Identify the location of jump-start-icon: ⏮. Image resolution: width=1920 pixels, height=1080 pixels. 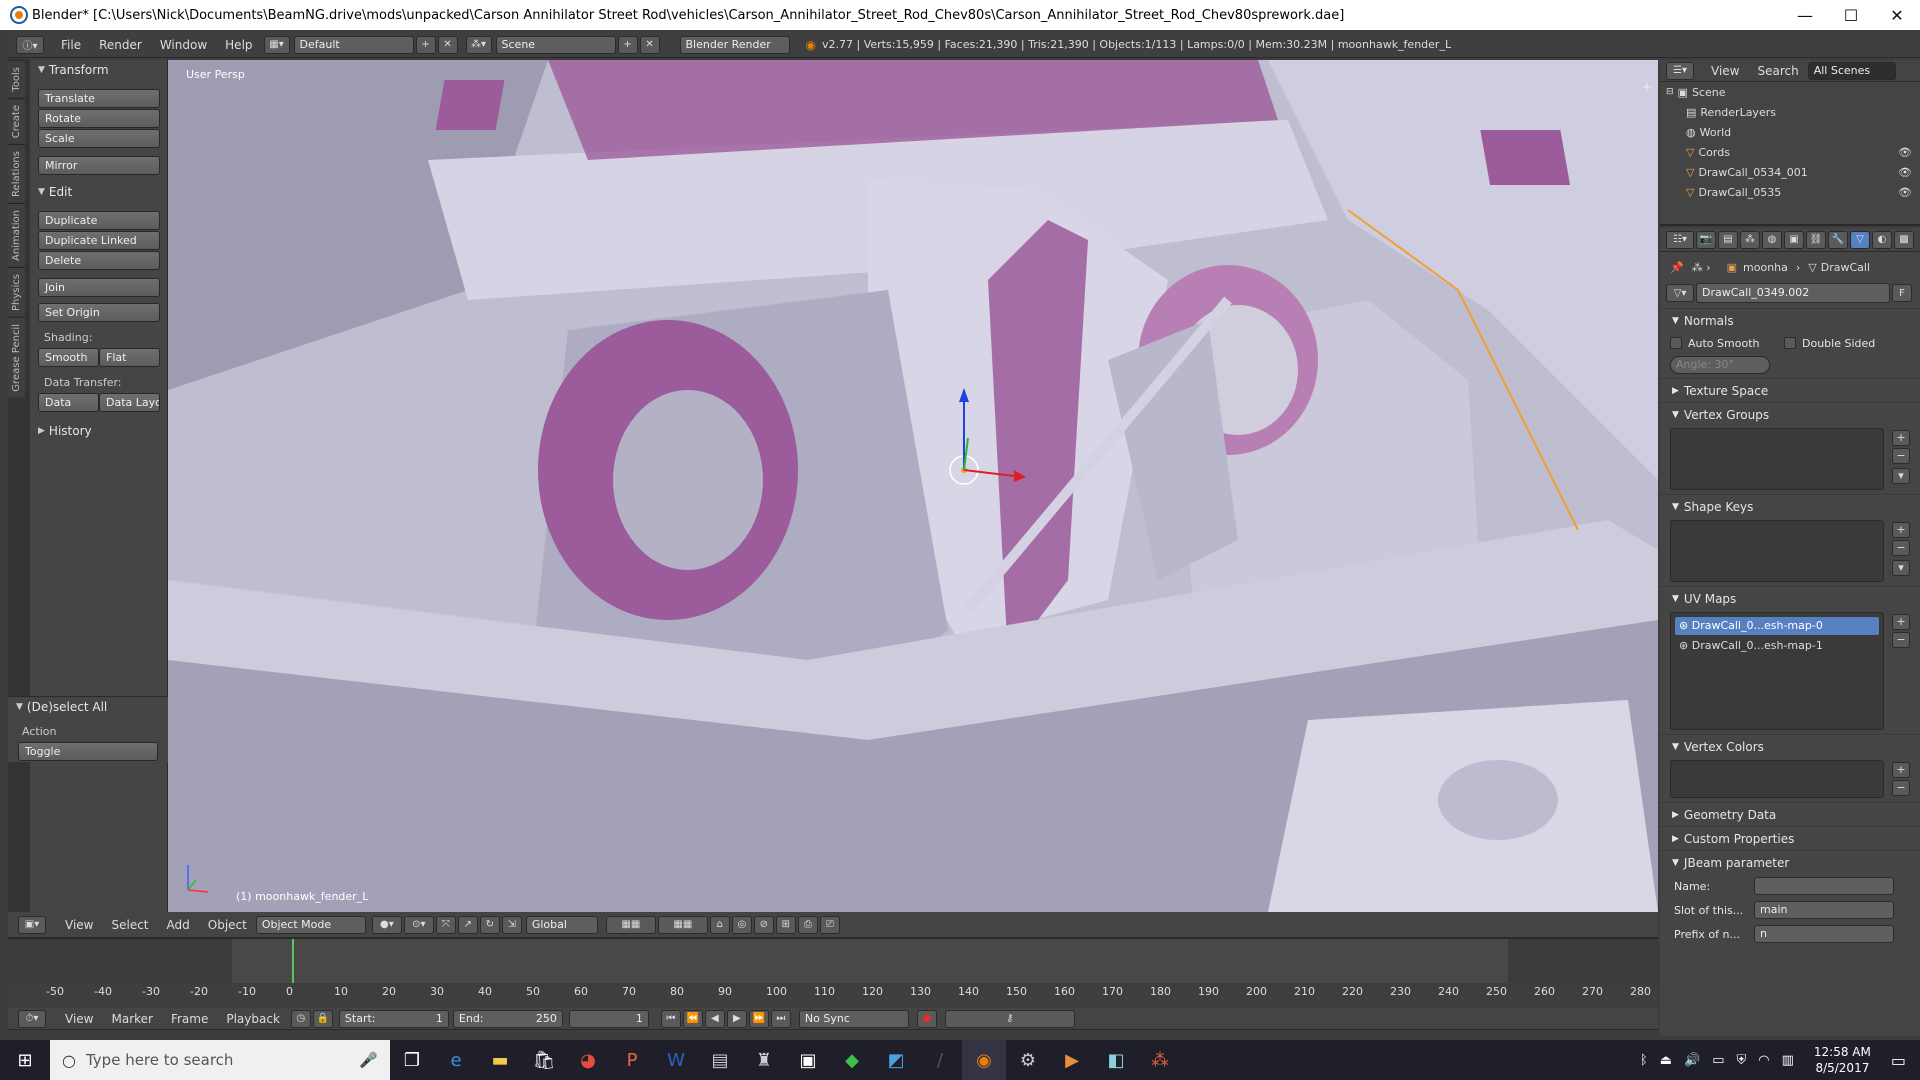
(670, 1018).